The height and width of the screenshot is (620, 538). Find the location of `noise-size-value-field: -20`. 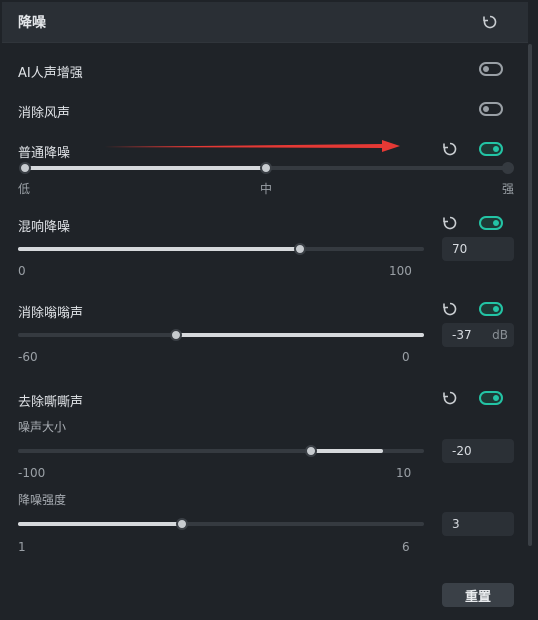

noise-size-value-field: -20 is located at coordinates (478, 451).